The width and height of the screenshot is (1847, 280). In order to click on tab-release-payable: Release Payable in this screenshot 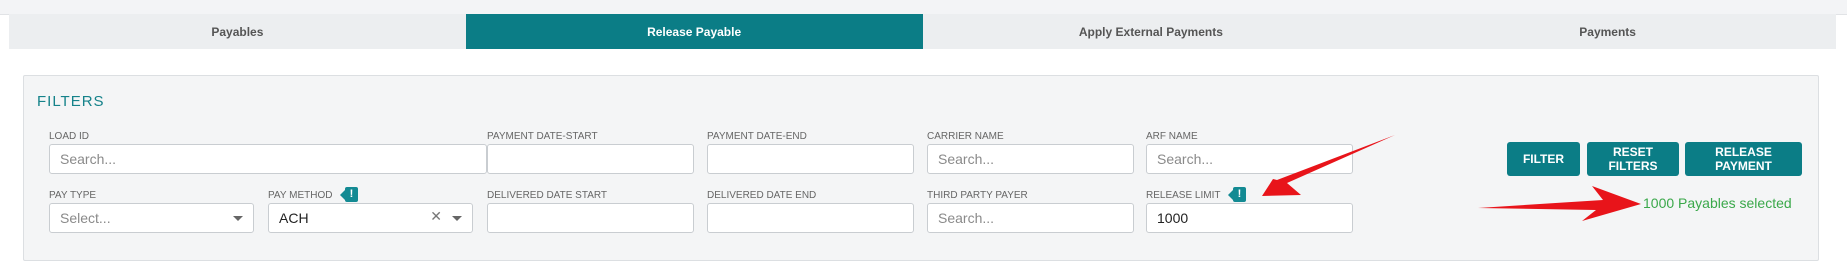, I will do `click(694, 31)`.